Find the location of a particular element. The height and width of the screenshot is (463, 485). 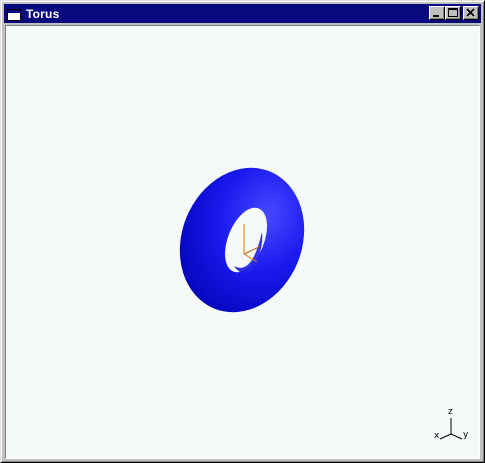

close-icon is located at coordinates (470, 12).